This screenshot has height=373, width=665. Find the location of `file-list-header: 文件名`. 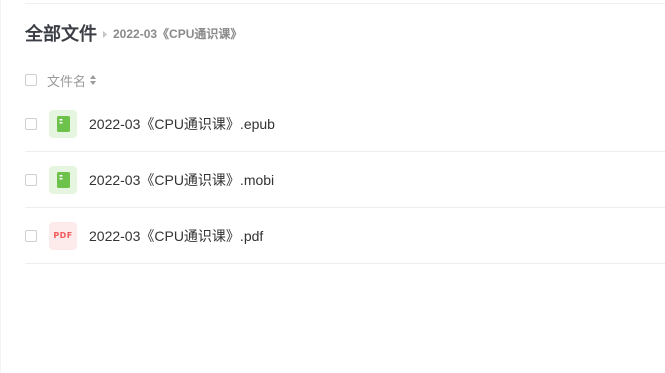

file-list-header: 文件名 is located at coordinates (345, 80).